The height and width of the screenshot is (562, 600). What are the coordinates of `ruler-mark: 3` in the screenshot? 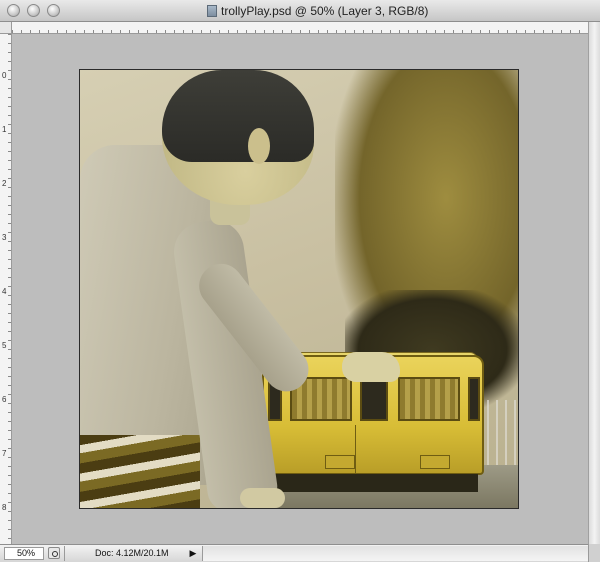 It's located at (4, 237).